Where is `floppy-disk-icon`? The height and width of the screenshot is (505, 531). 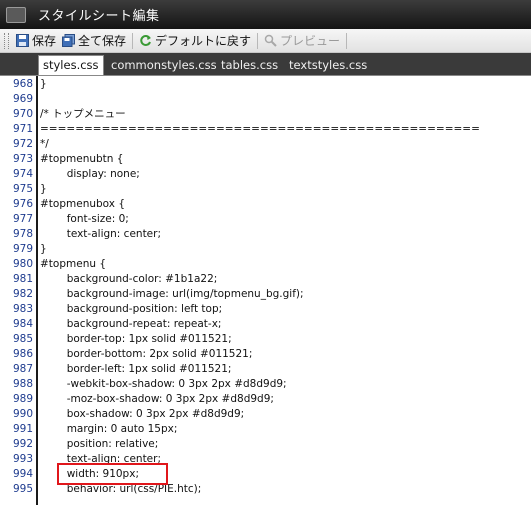
floppy-disk-icon is located at coordinates (22, 40).